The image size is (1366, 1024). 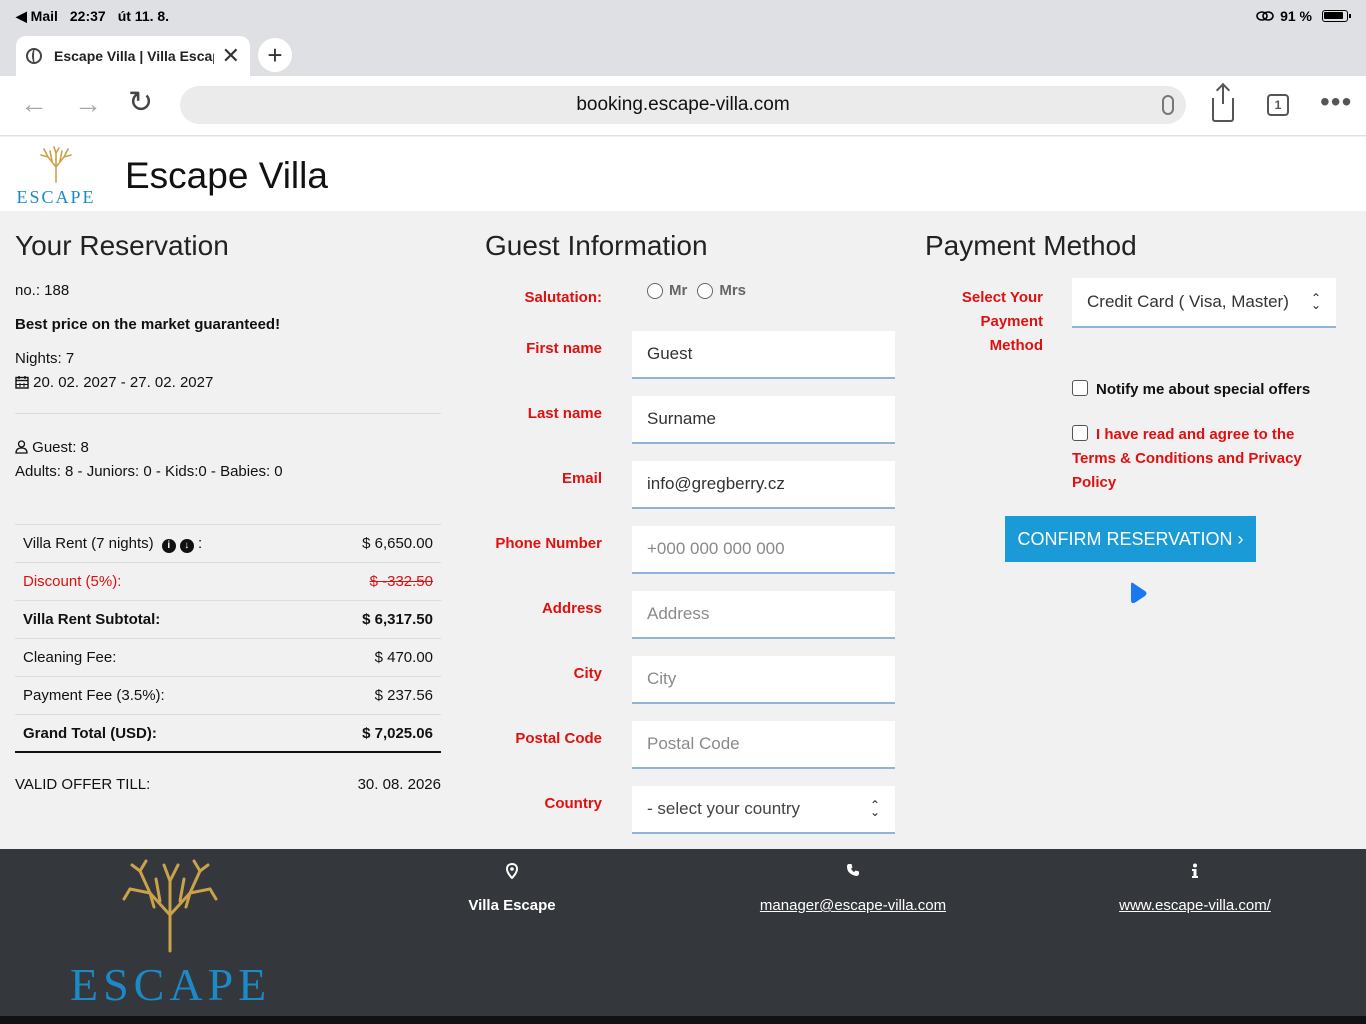 I want to click on tab-title: Escape Villa | Villa Escape, so click(x=134, y=56).